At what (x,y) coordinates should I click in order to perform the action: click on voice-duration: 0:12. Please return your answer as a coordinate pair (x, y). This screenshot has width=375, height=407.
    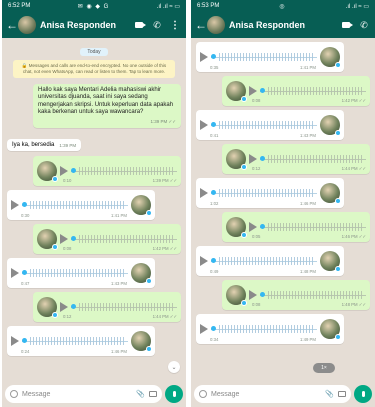
    Looking at the image, I should click on (256, 168).